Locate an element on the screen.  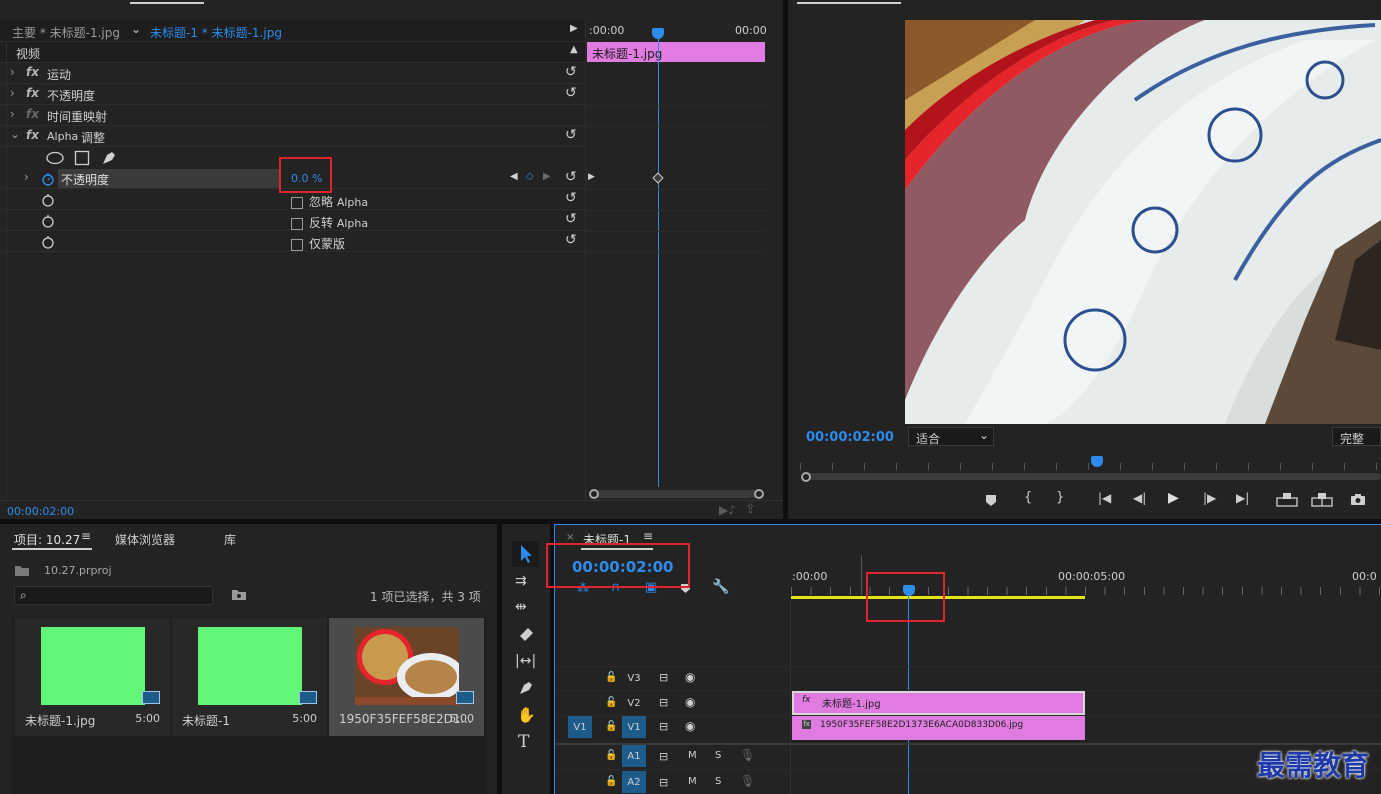
extract-icon is located at coordinates (1322, 499).